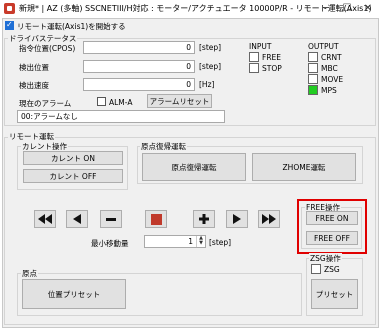 The width and height of the screenshot is (381, 330). What do you see at coordinates (207, 84) in the screenshot?
I see `detect-speed-unit: [Hz]` at bounding box center [207, 84].